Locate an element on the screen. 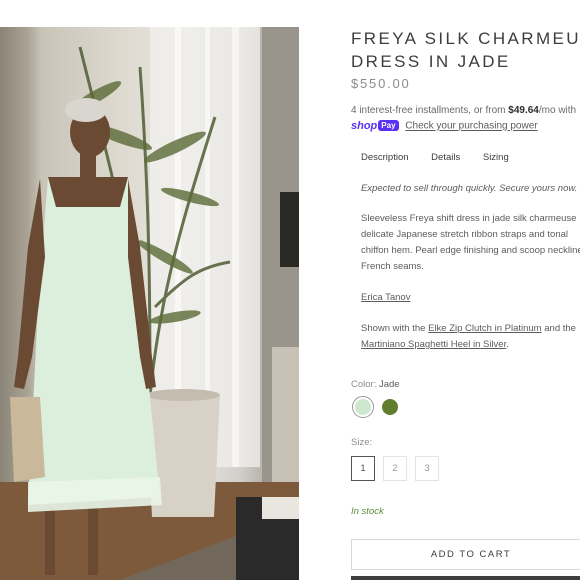  shown-with-line-2: Martiniano Spaghetti Heel in Silver. is located at coordinates (470, 345).